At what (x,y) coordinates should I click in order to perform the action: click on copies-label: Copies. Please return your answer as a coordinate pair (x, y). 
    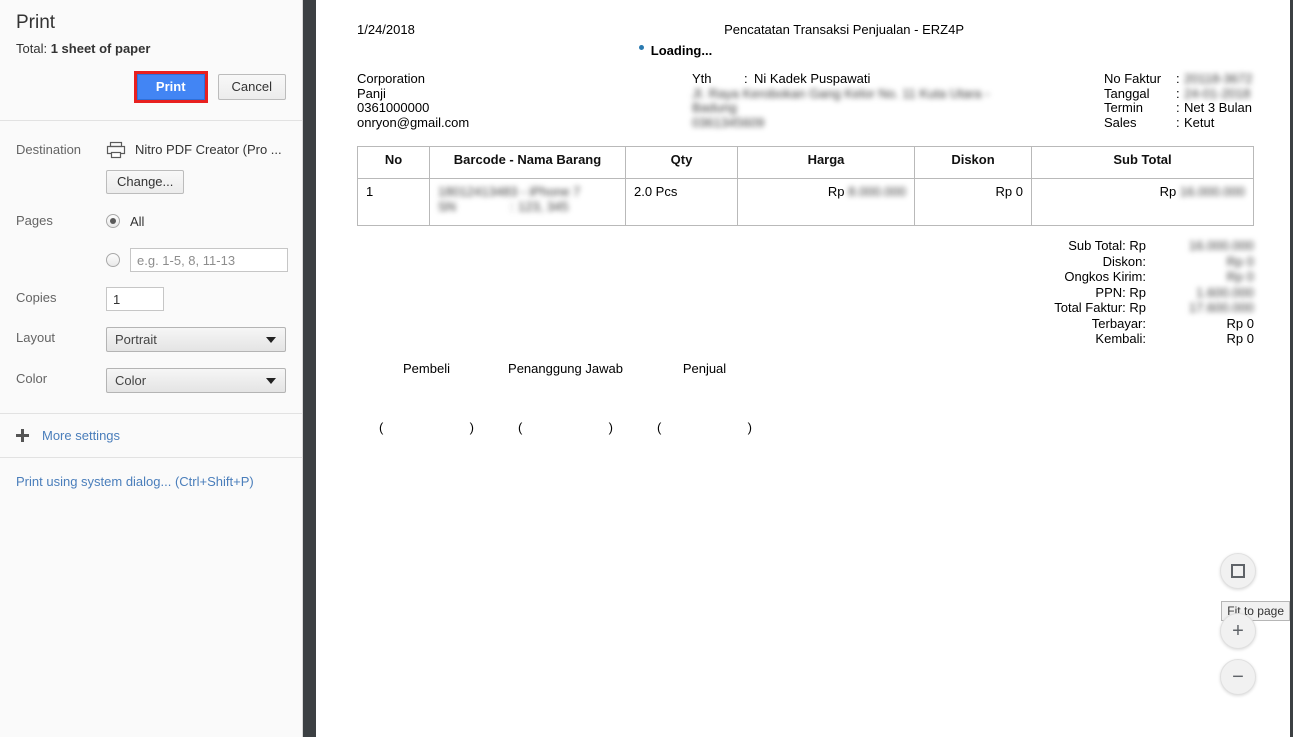
    Looking at the image, I should click on (36, 297).